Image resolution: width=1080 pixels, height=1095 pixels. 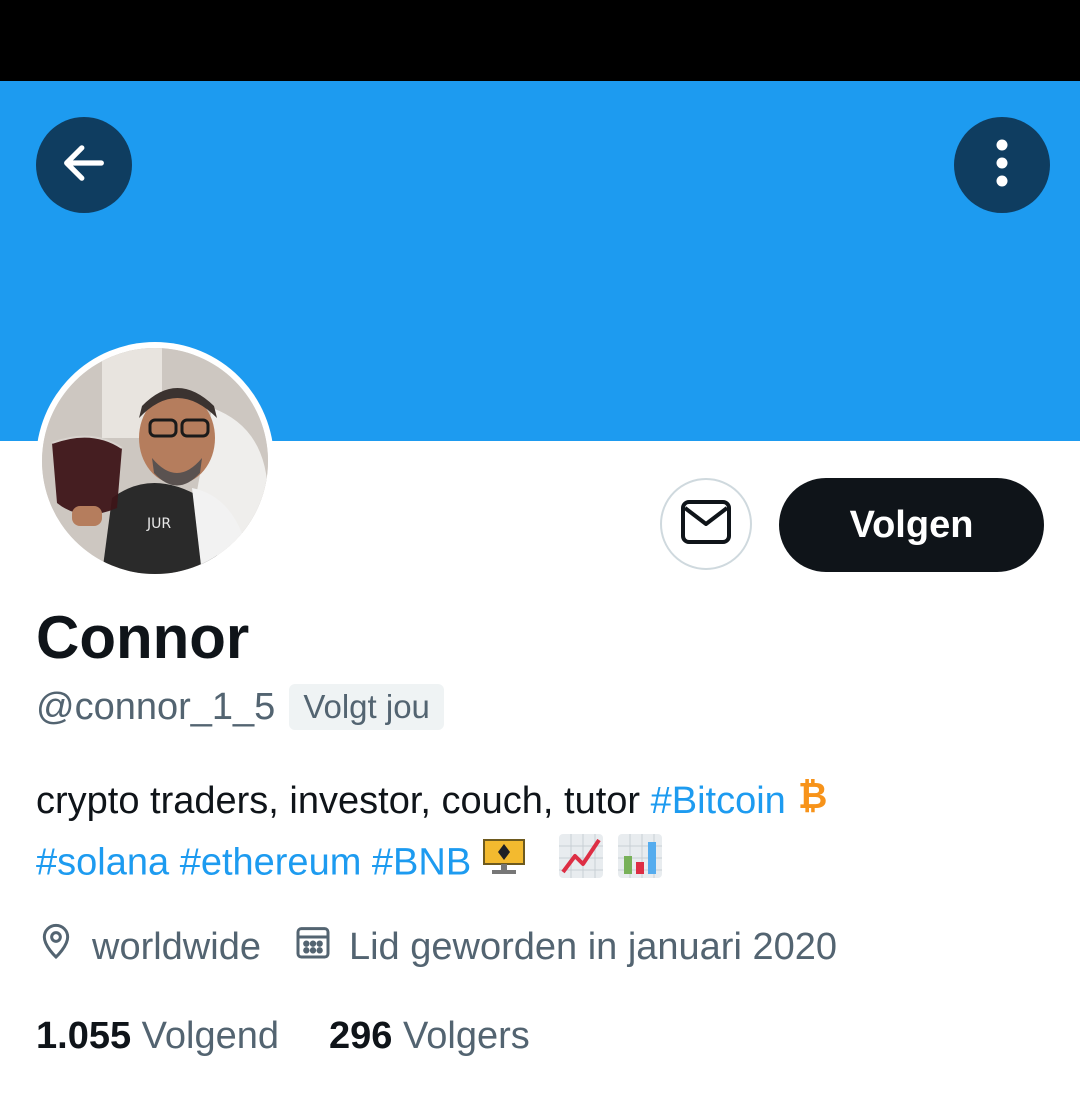 What do you see at coordinates (158, 524) in the screenshot?
I see `svg-text: JUR` at bounding box center [158, 524].